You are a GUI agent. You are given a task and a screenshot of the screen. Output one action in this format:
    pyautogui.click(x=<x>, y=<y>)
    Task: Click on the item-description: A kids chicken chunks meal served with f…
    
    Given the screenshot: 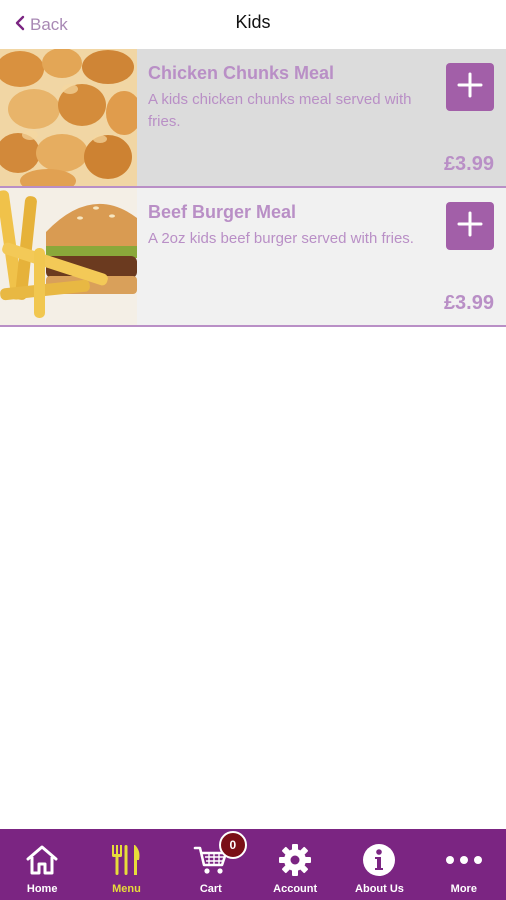 What is the action you would take?
    pyautogui.click(x=280, y=110)
    